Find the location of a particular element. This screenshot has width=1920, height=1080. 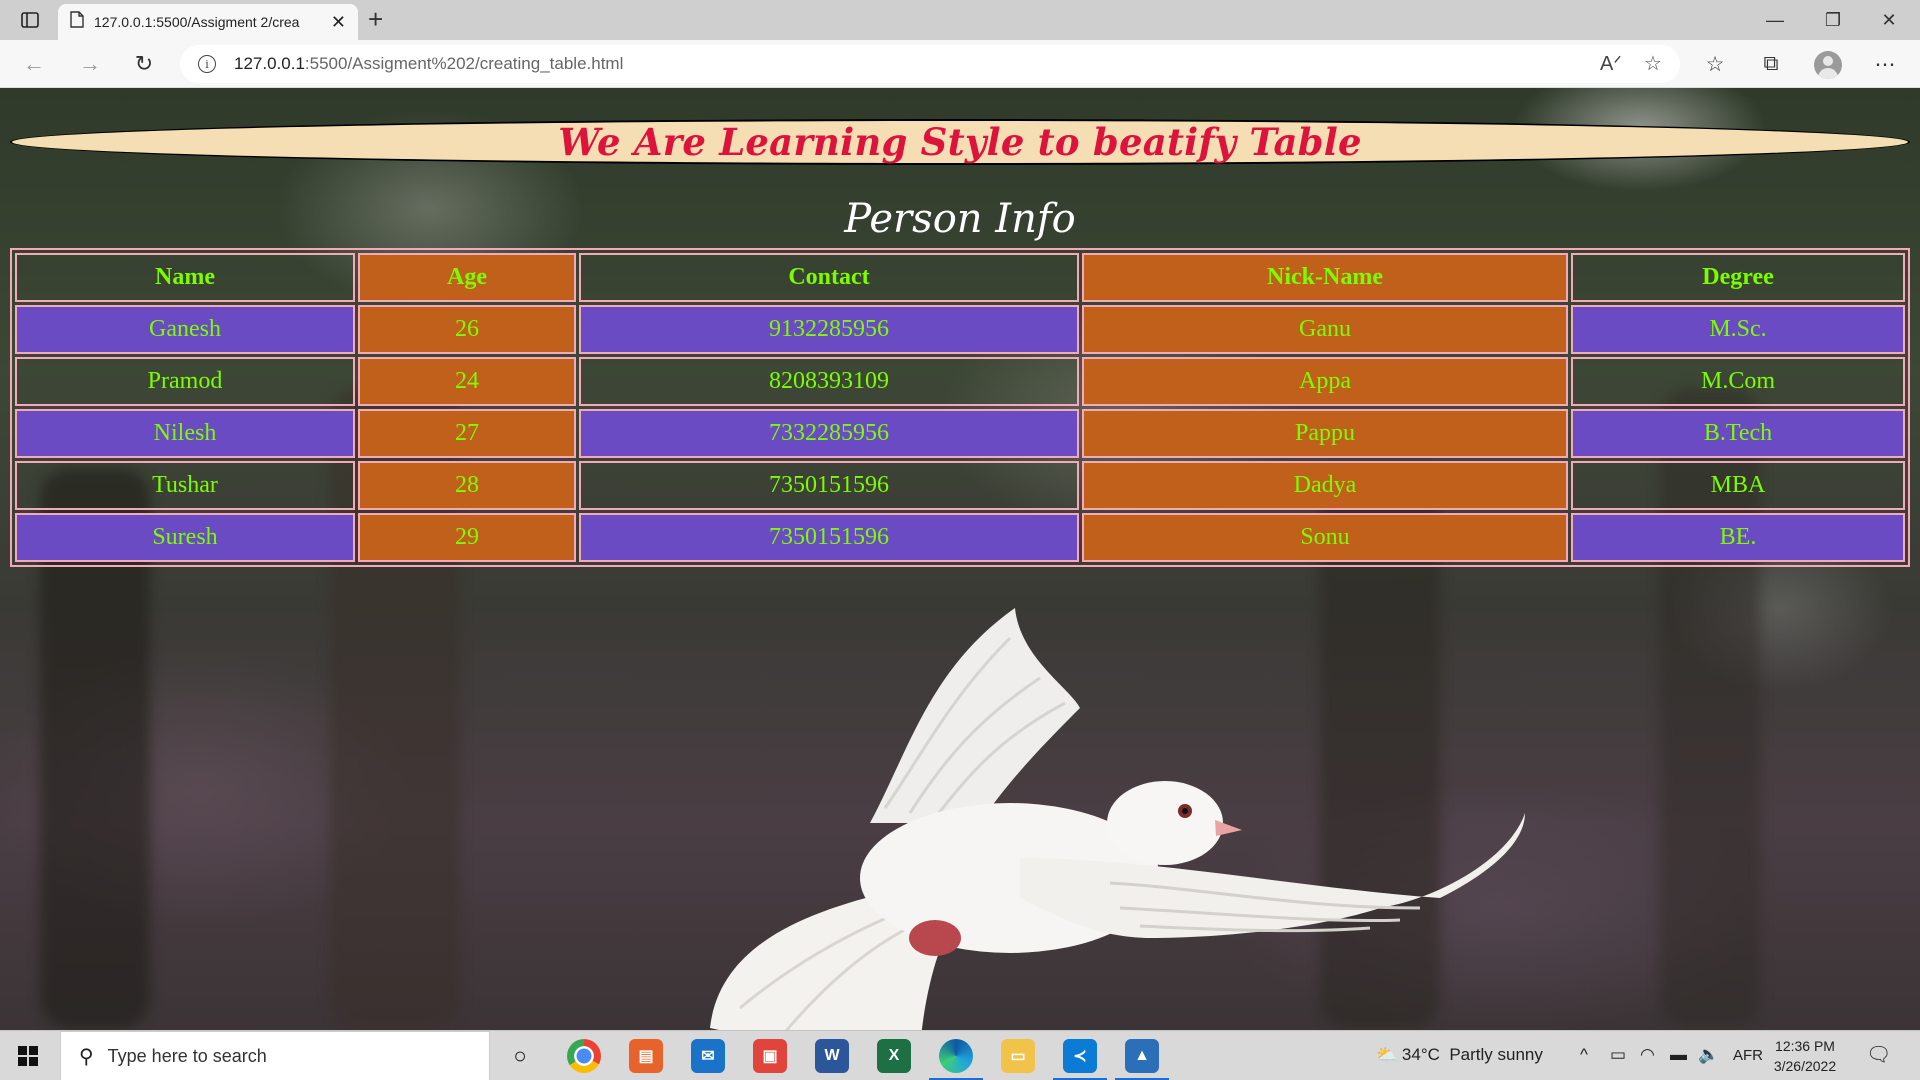

table-caption: Person Info is located at coordinates (960, 219).